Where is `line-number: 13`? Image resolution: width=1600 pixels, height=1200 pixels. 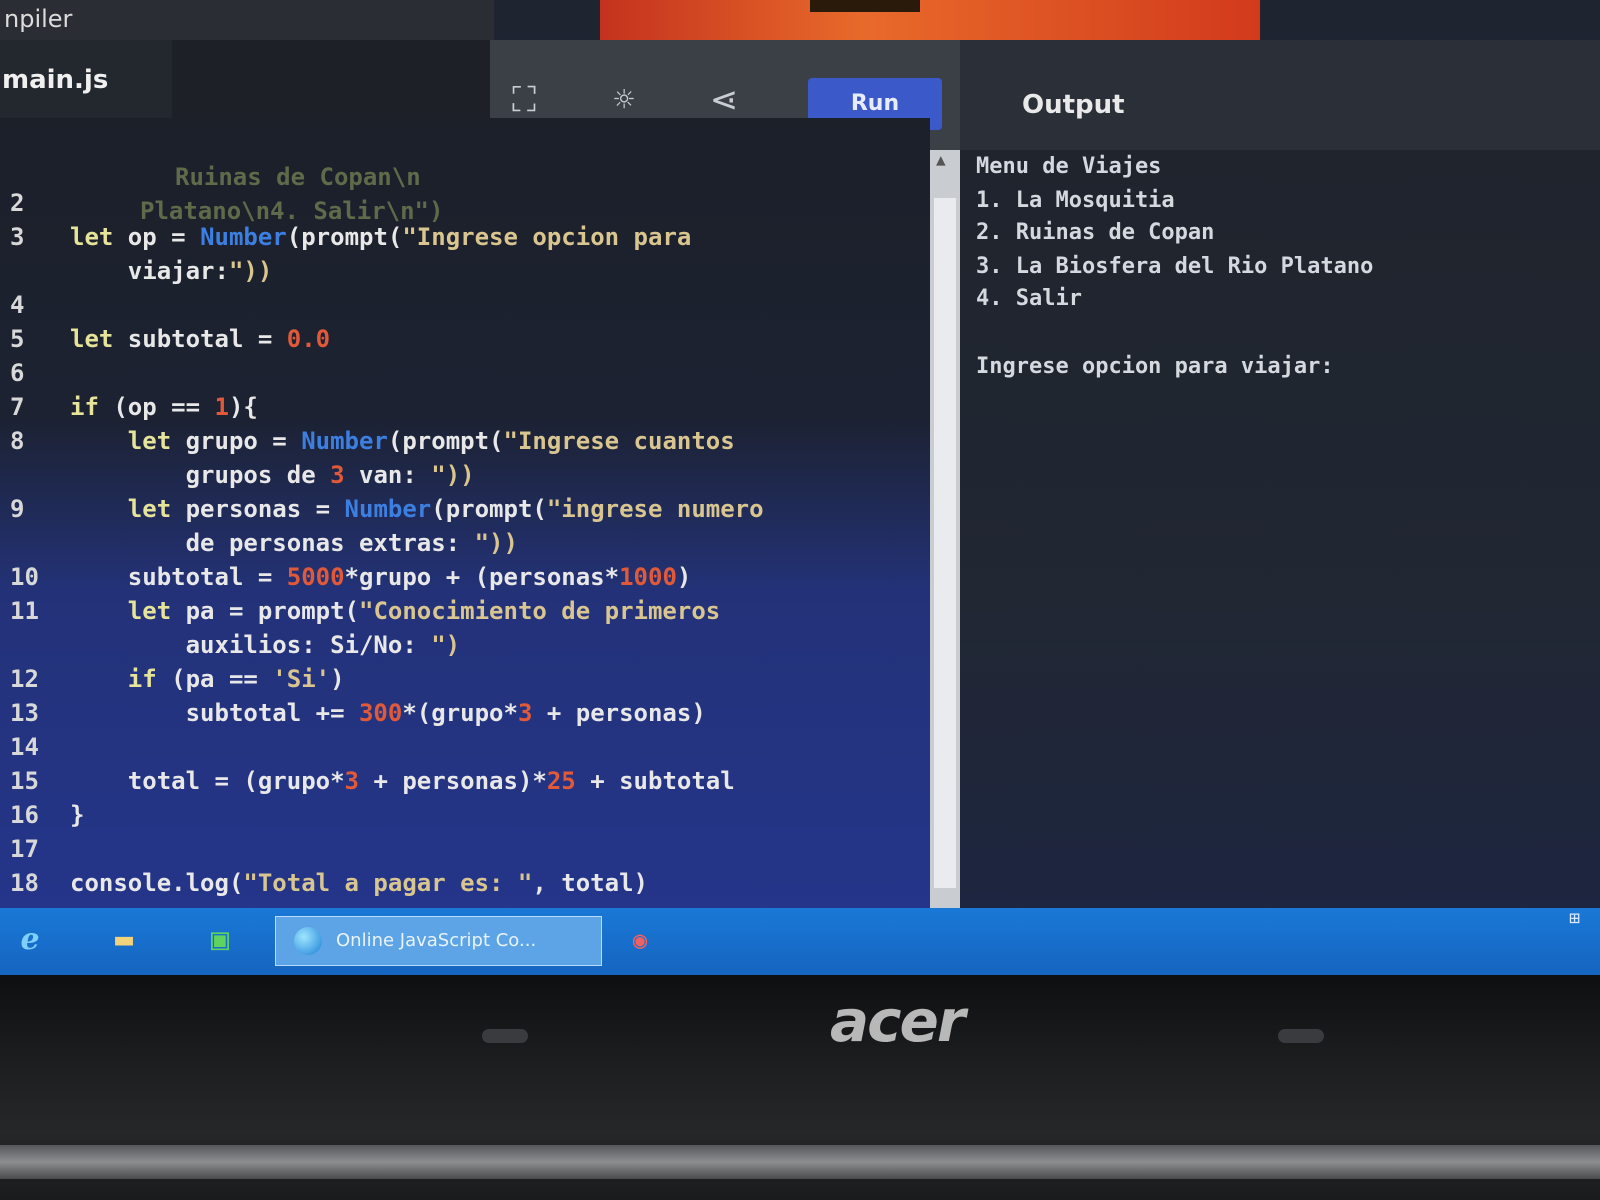 line-number: 13 is located at coordinates (24, 713).